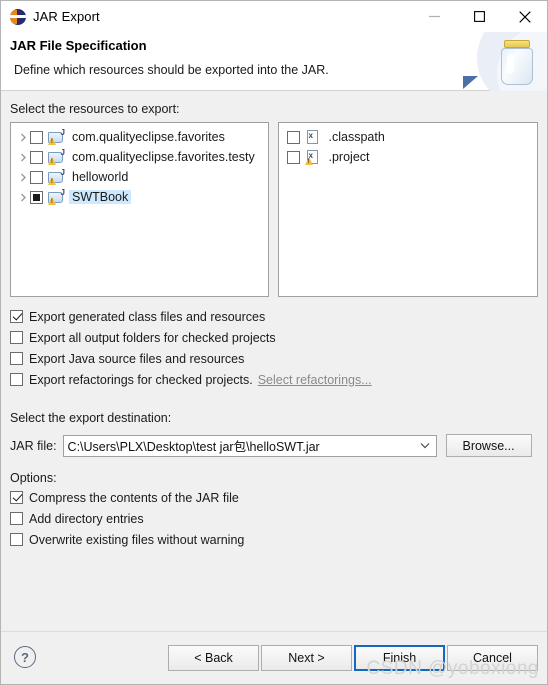  I want to click on jar-file-label: JAR file:, so click(33, 445).